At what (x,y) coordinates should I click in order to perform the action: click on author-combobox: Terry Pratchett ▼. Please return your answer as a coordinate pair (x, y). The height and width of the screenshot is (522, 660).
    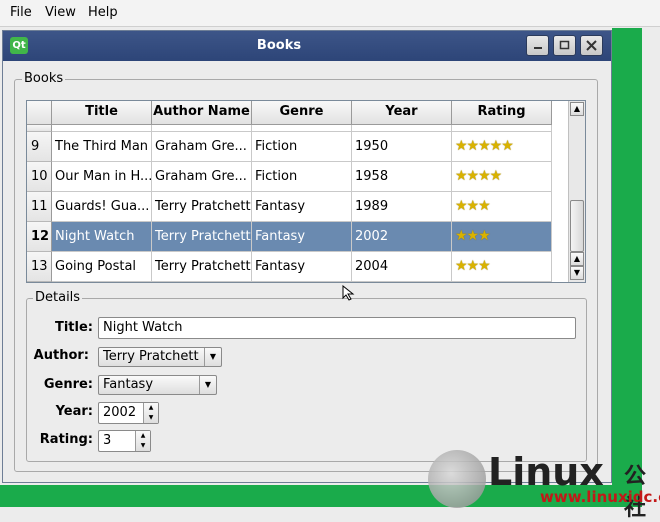
    Looking at the image, I should click on (160, 357).